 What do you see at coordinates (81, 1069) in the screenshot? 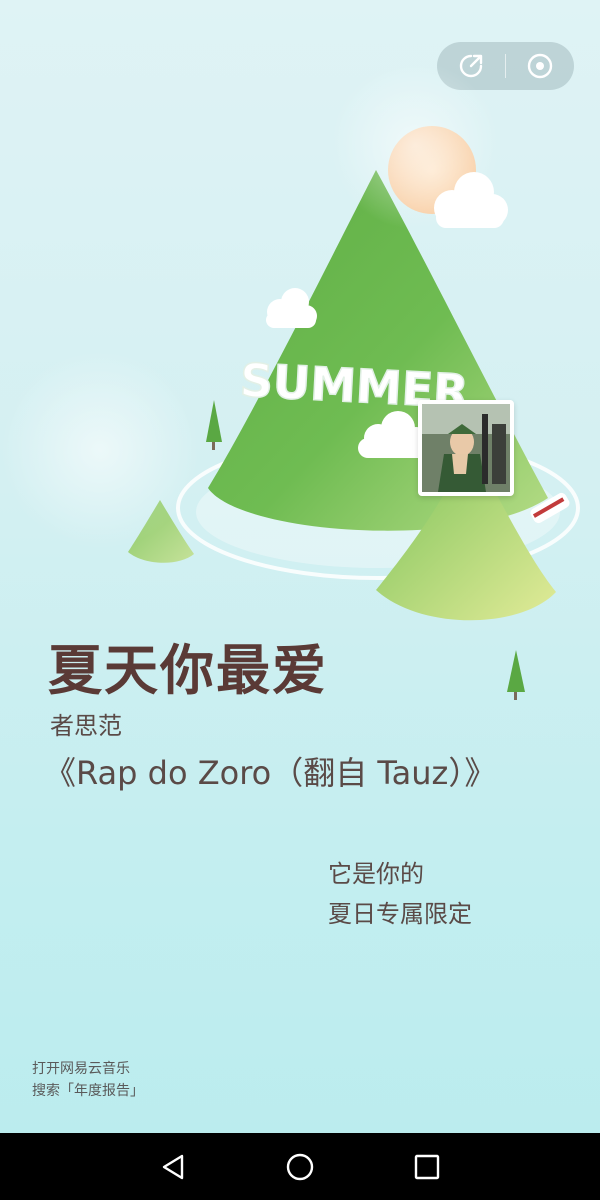
I see `footer-line-1: 打开网易云音乐` at bounding box center [81, 1069].